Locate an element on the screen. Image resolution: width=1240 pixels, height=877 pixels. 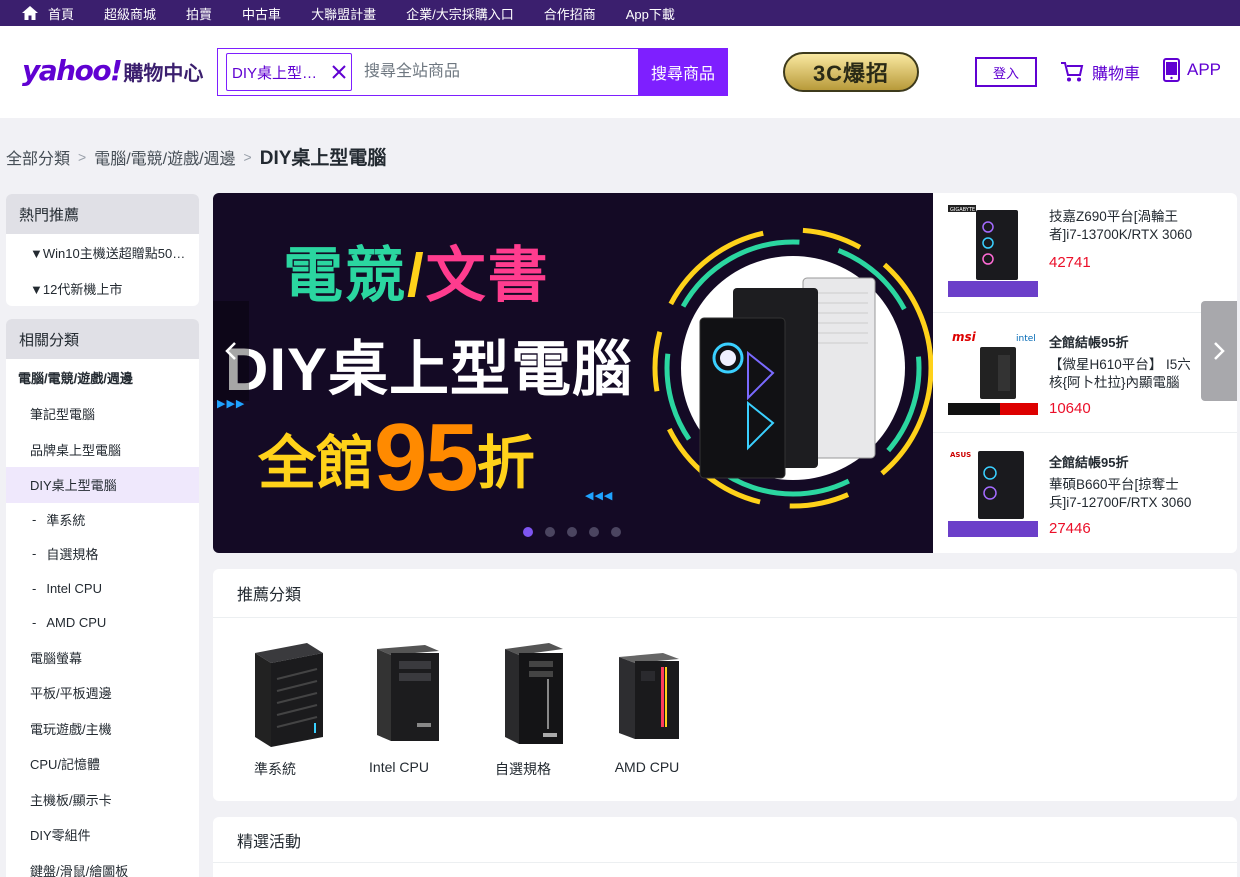
recommended-category-label: 準系統 is located at coordinates (275, 769).